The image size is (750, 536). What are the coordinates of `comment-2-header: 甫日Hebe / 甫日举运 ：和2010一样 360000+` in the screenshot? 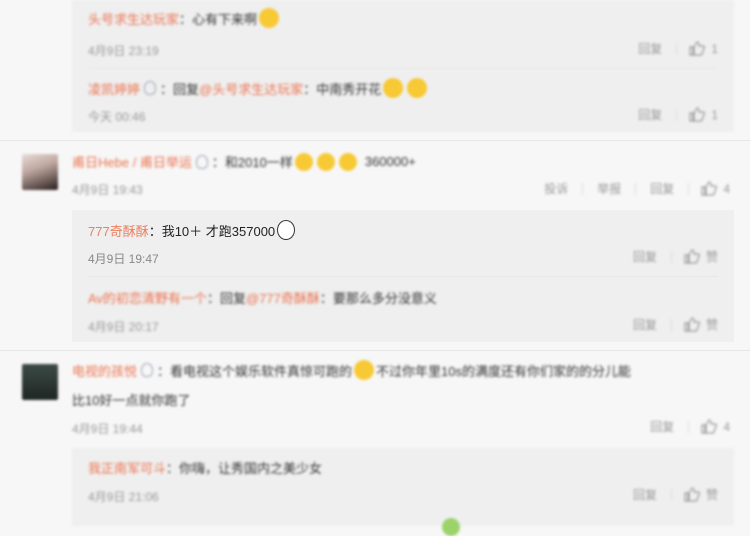 It's located at (244, 161).